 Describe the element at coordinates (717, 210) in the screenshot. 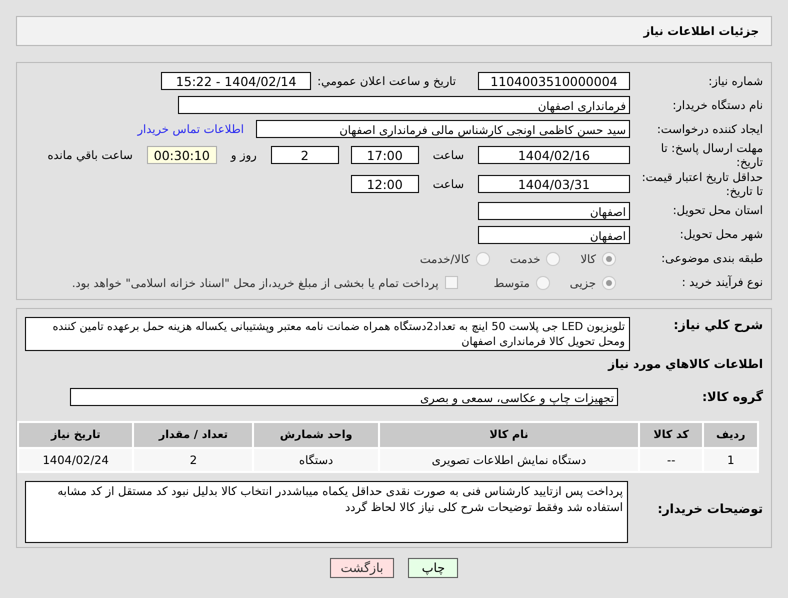

I see `field-label: استان محل تحویل:` at that location.